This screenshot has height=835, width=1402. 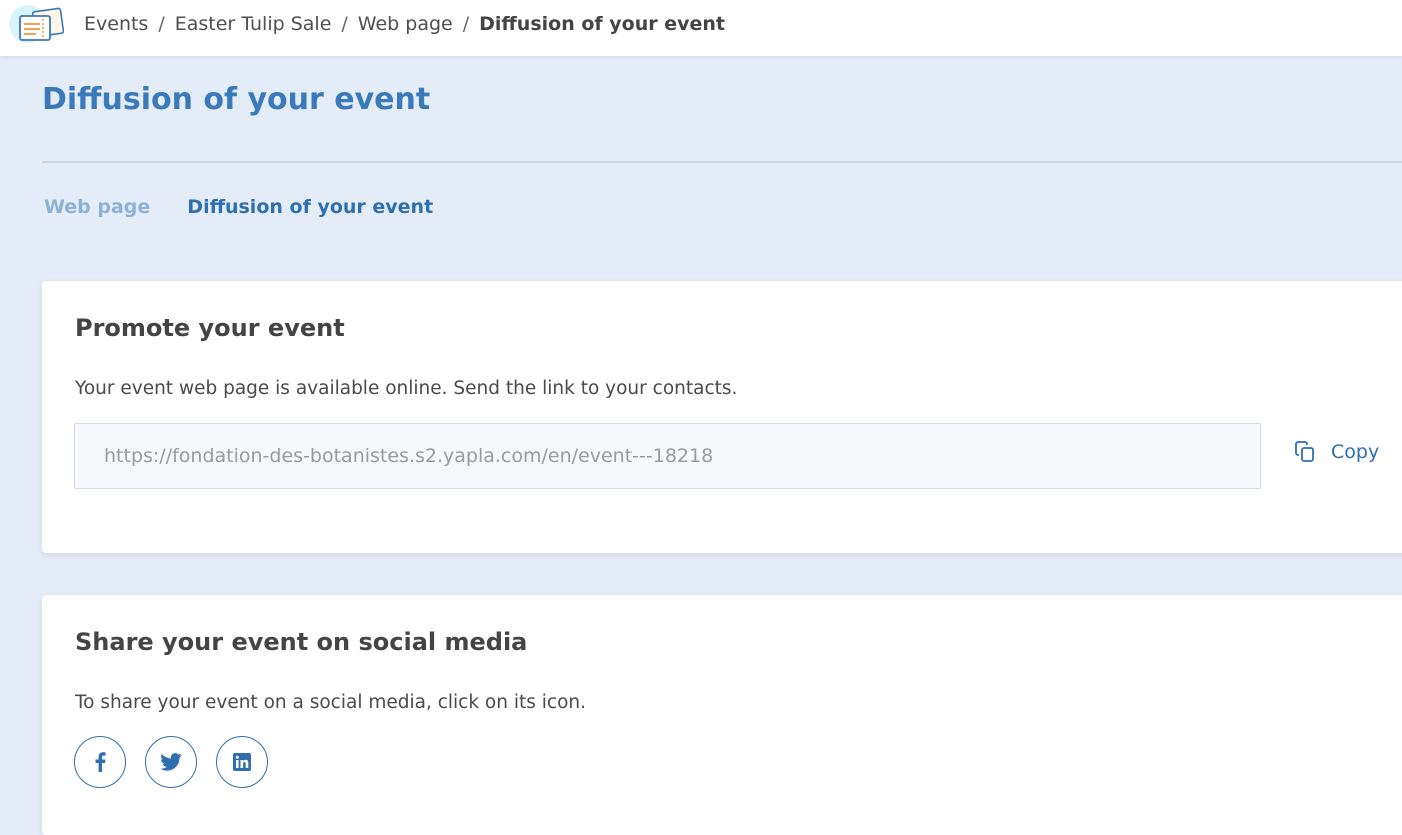 I want to click on divider, so click(x=722, y=162).